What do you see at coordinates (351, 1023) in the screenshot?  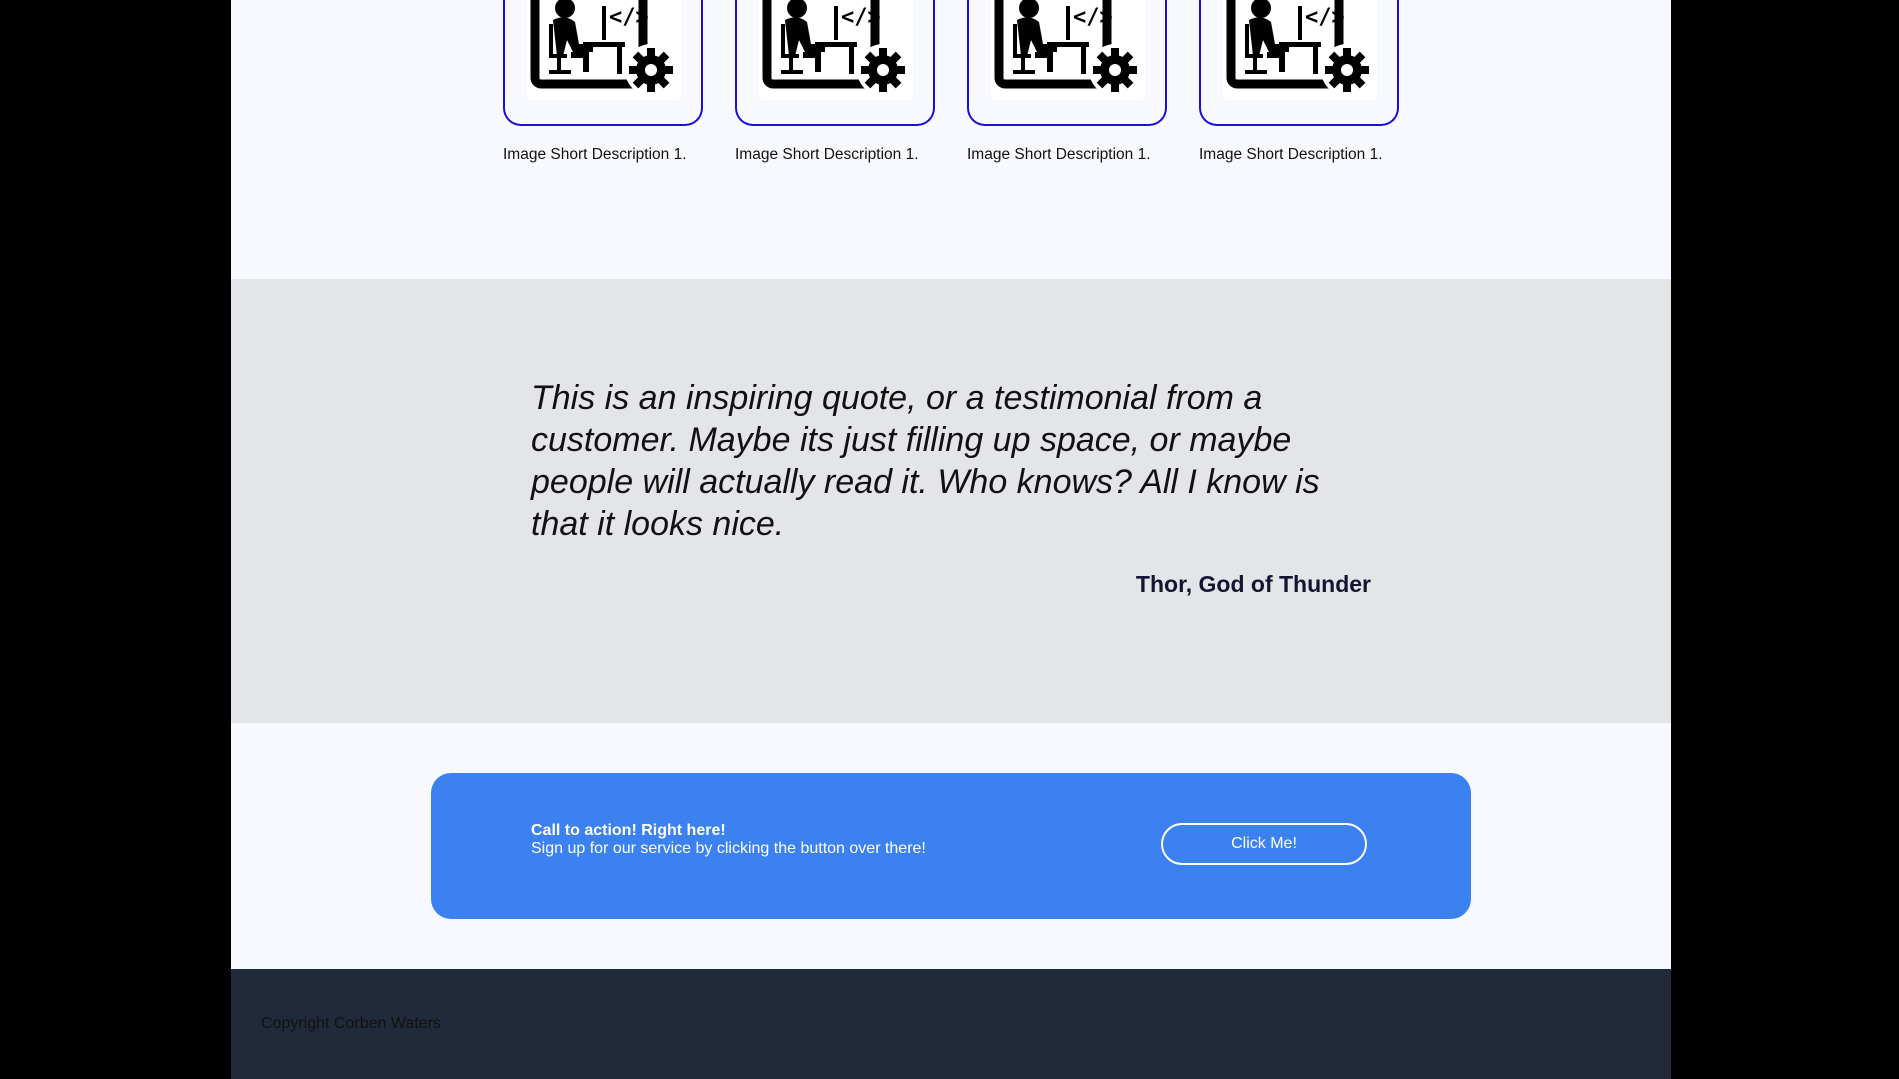 I see `copyright-text: Copyright Corben Waters` at bounding box center [351, 1023].